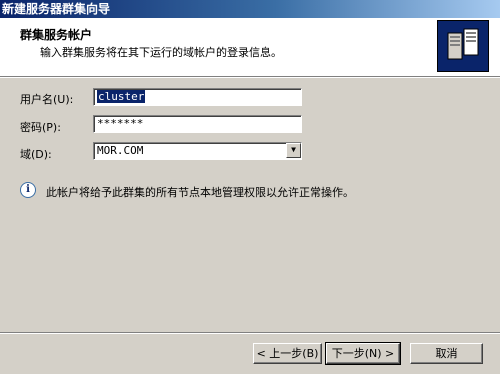 The width and height of the screenshot is (500, 374). I want to click on back-button: < 上一步(B), so click(287, 353).